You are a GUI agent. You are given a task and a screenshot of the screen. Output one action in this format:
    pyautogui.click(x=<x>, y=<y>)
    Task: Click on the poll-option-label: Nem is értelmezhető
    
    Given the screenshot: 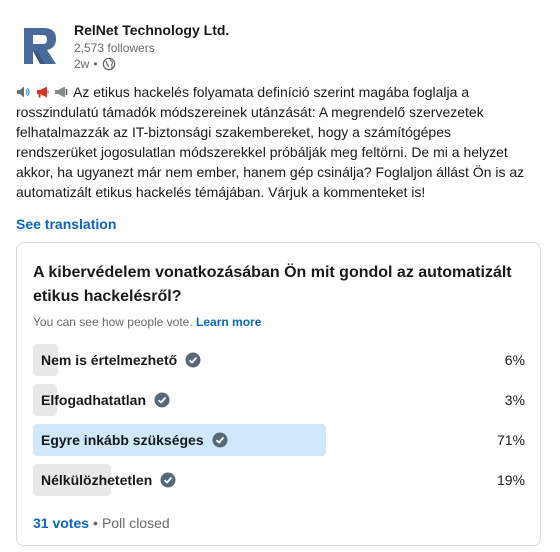 What is the action you would take?
    pyautogui.click(x=109, y=360)
    